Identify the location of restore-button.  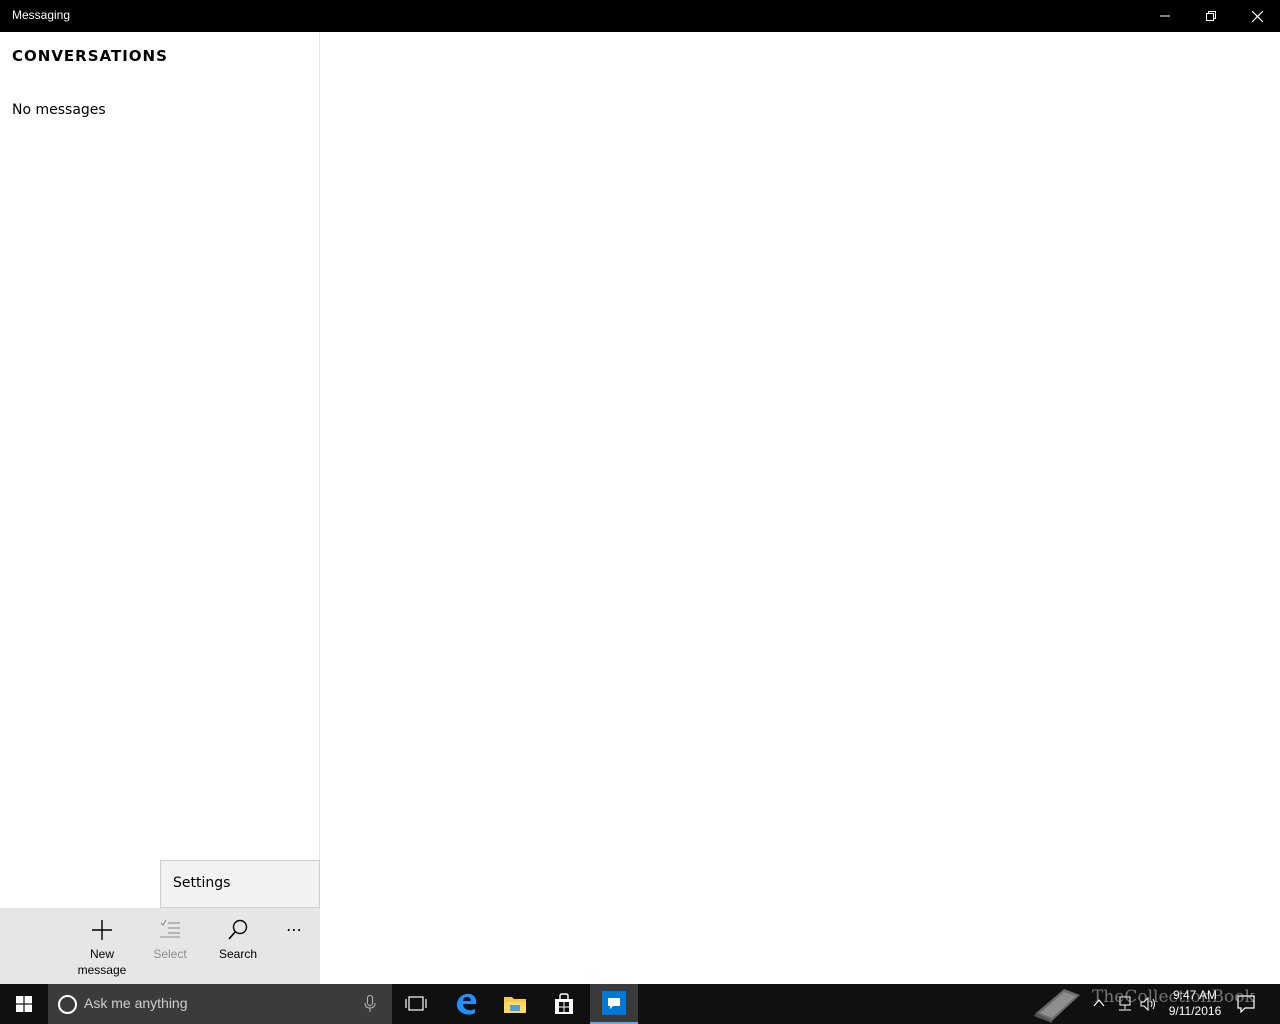
(1211, 16).